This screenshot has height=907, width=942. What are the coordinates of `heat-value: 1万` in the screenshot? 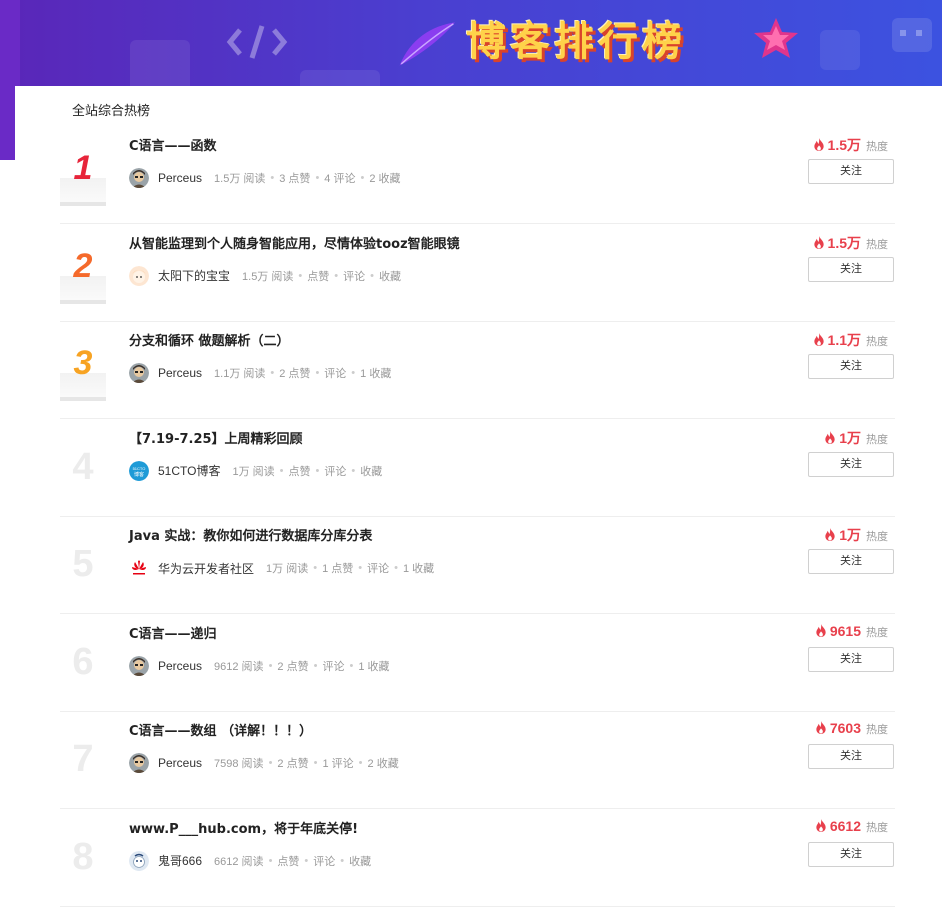 It's located at (850, 535).